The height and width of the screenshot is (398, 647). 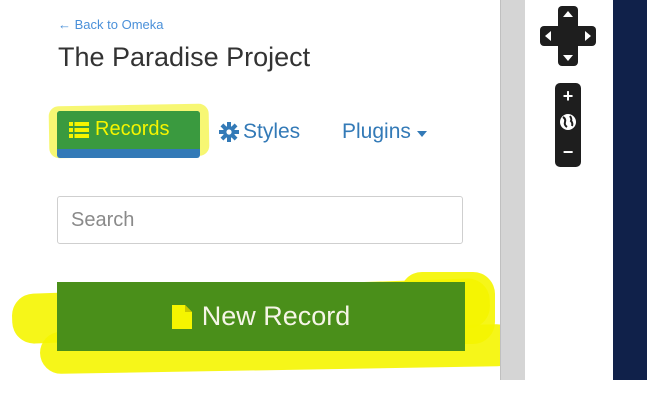 I want to click on zoom-out-button: −, so click(x=568, y=152).